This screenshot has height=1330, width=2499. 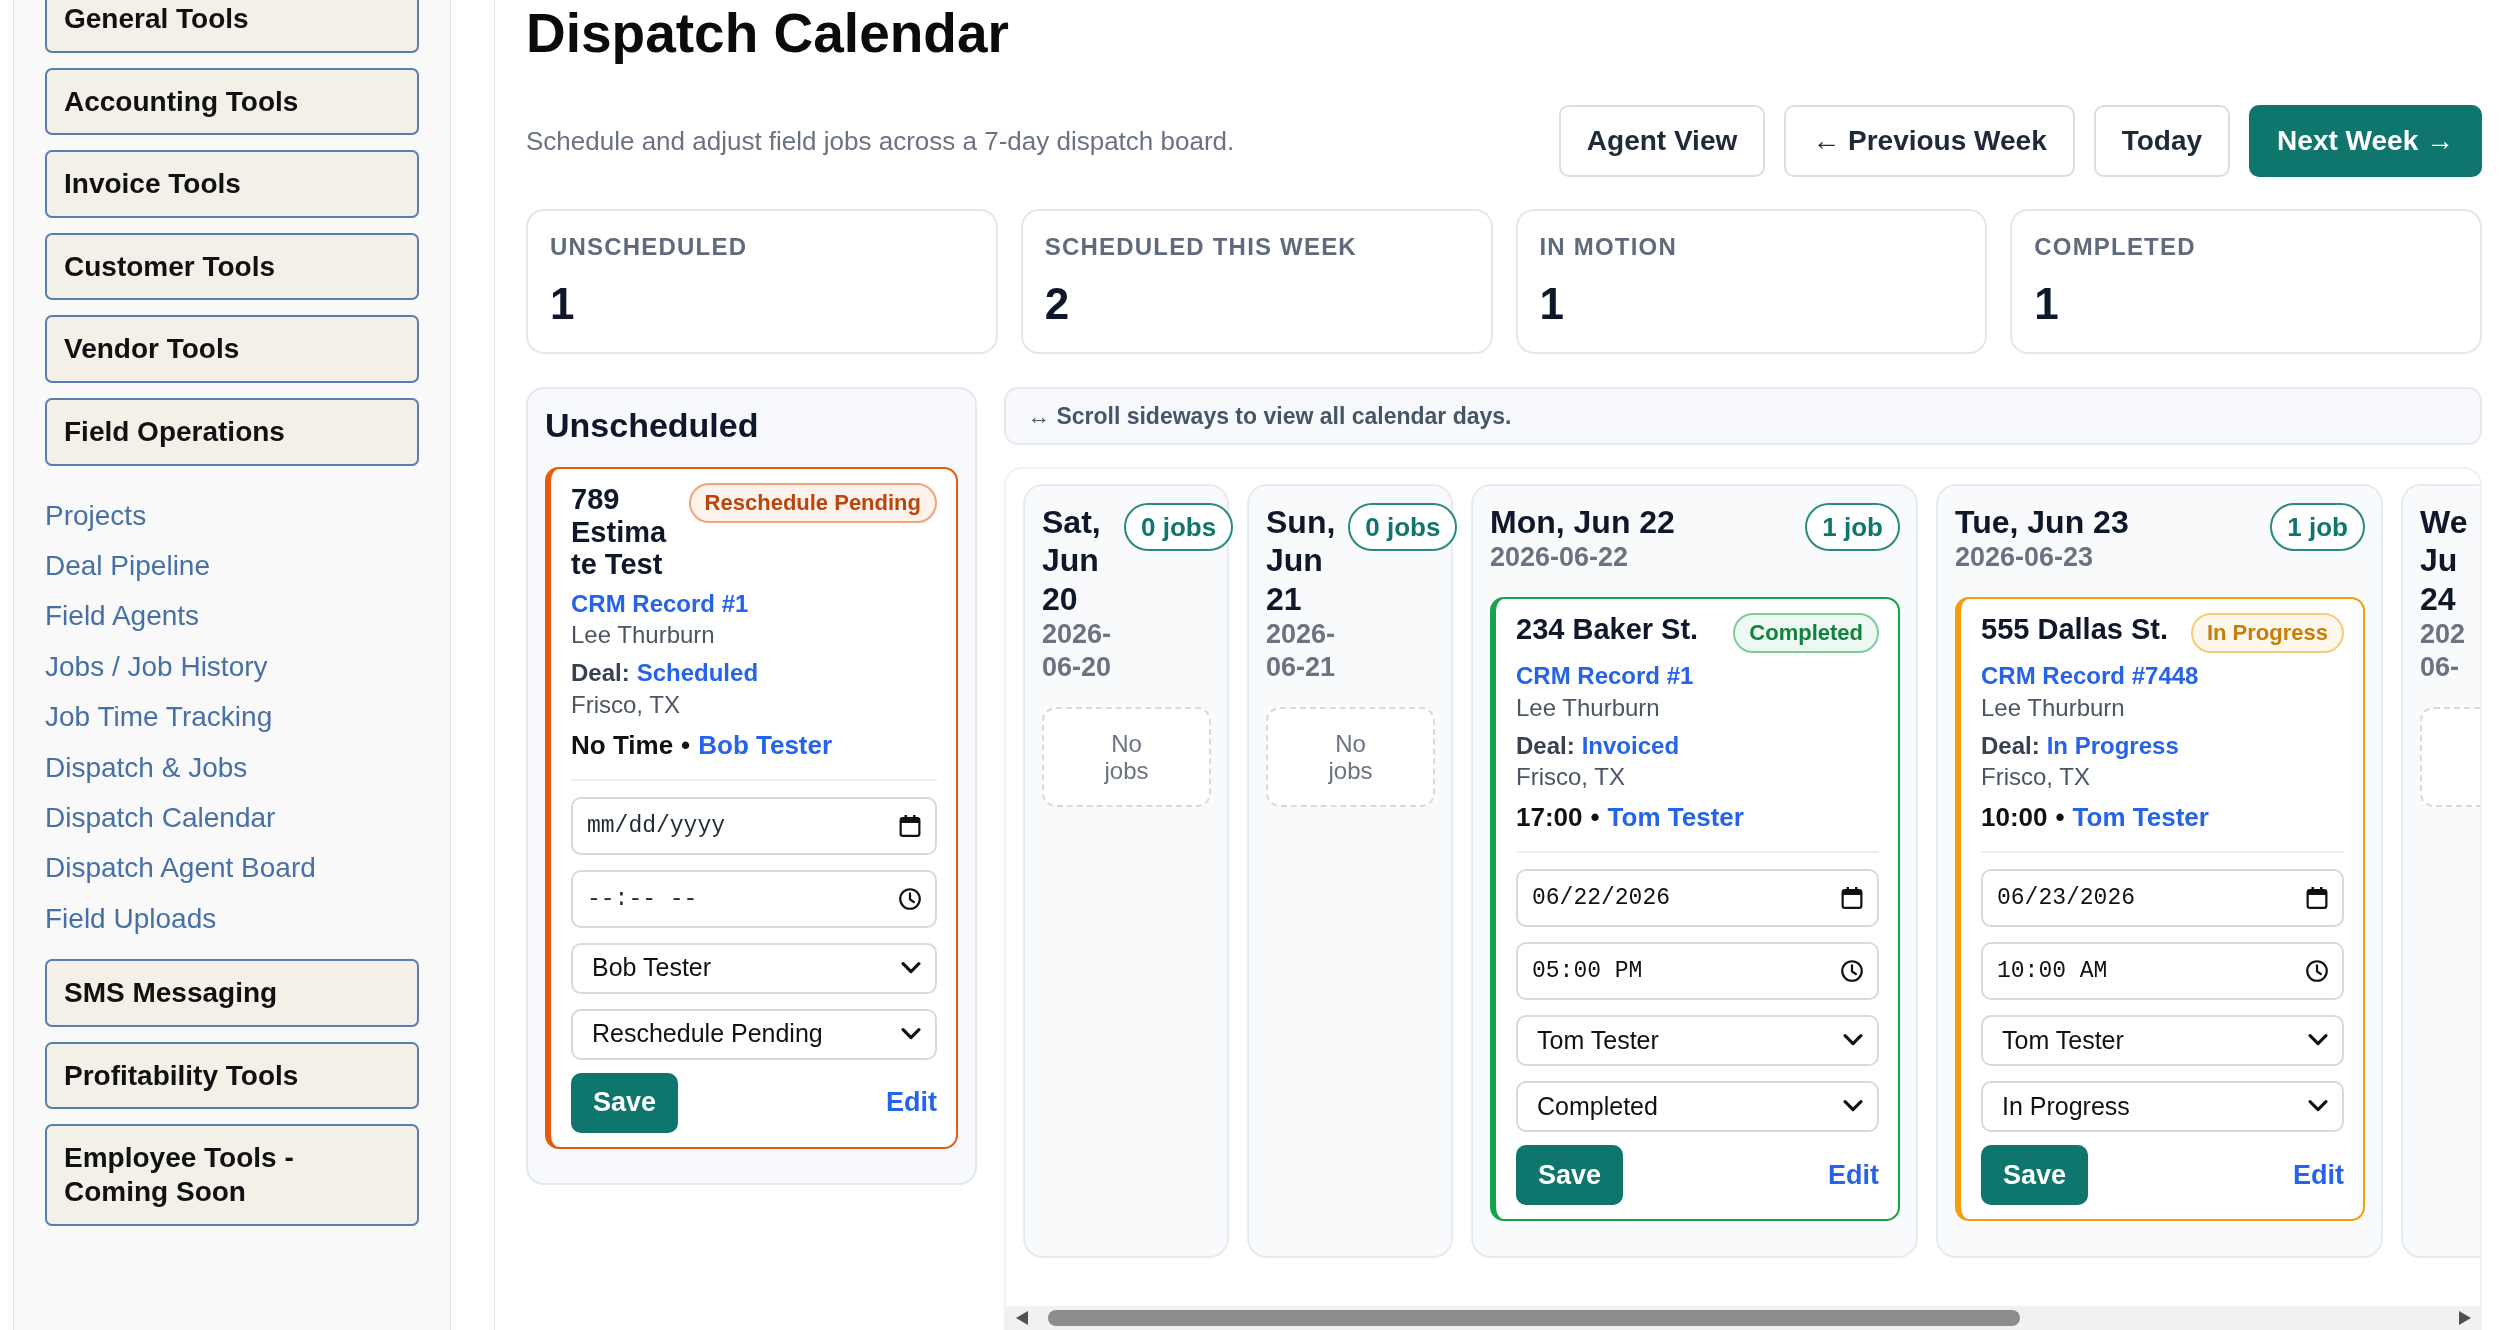 What do you see at coordinates (232, 101) in the screenshot?
I see `sidebar-section-button: Accounting Tools` at bounding box center [232, 101].